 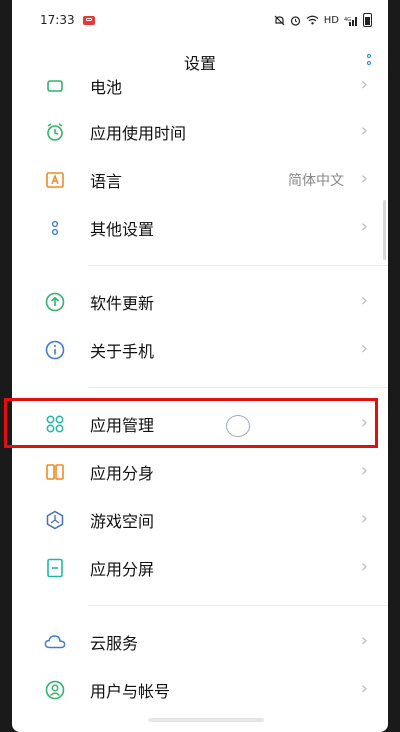 I want to click on settings-item-label: 关于手机, so click(x=122, y=351).